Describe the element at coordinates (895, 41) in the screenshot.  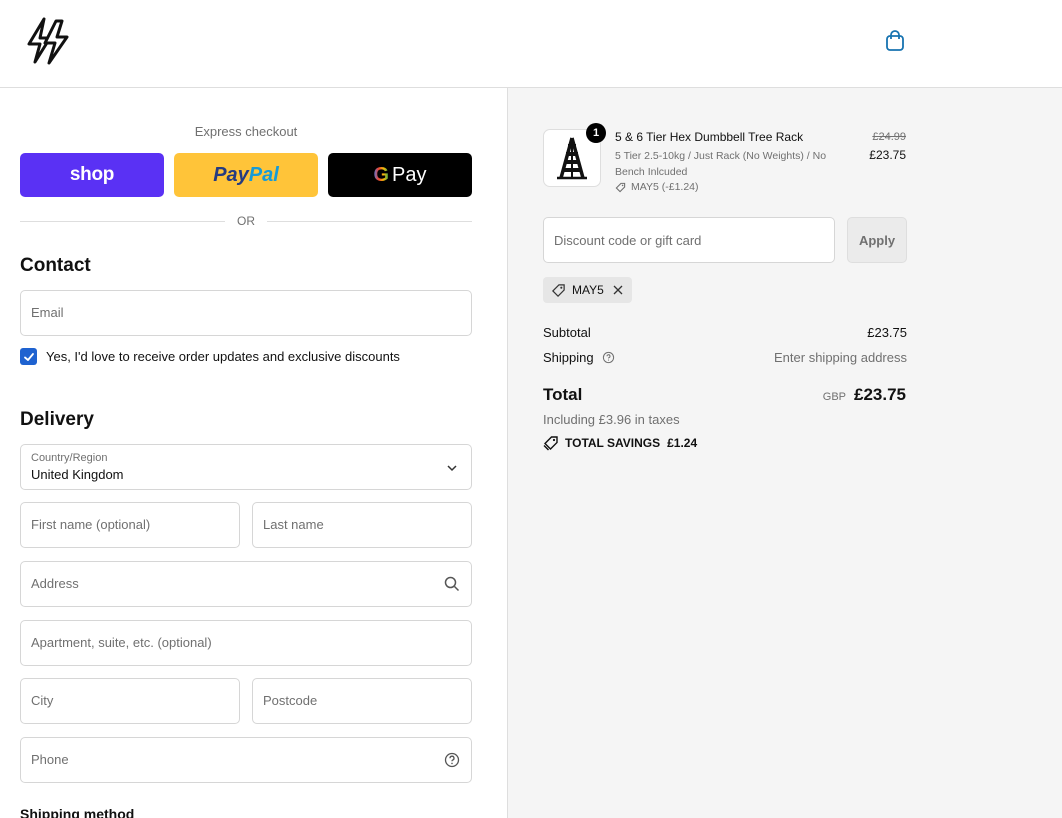
I see `shopping-bag-icon` at that location.